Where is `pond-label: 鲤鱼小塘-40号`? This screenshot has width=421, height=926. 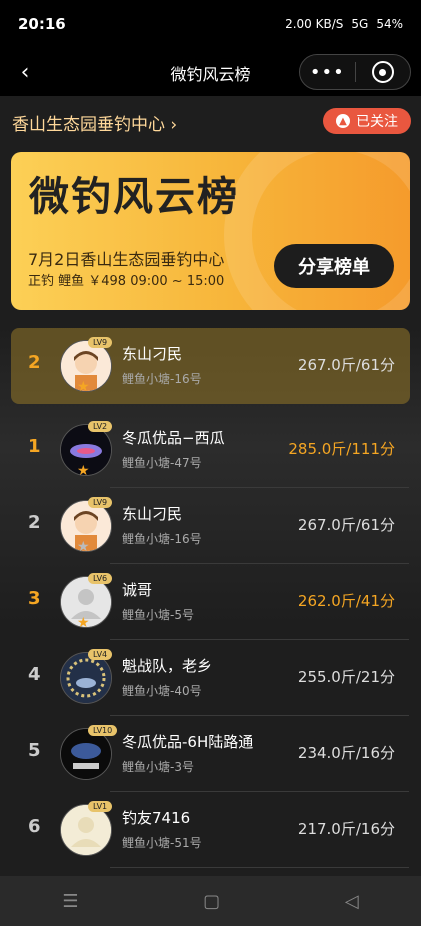 pond-label: 鲤鱼小塘-40号 is located at coordinates (162, 691).